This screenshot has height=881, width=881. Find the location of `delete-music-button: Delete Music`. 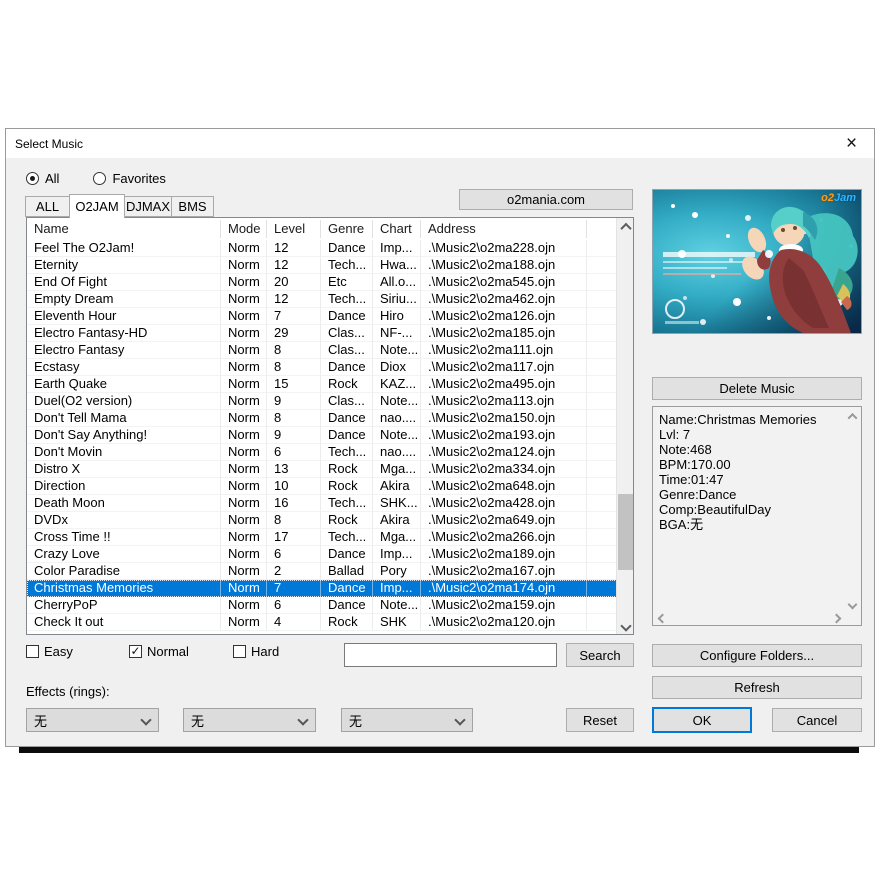

delete-music-button: Delete Music is located at coordinates (757, 388).